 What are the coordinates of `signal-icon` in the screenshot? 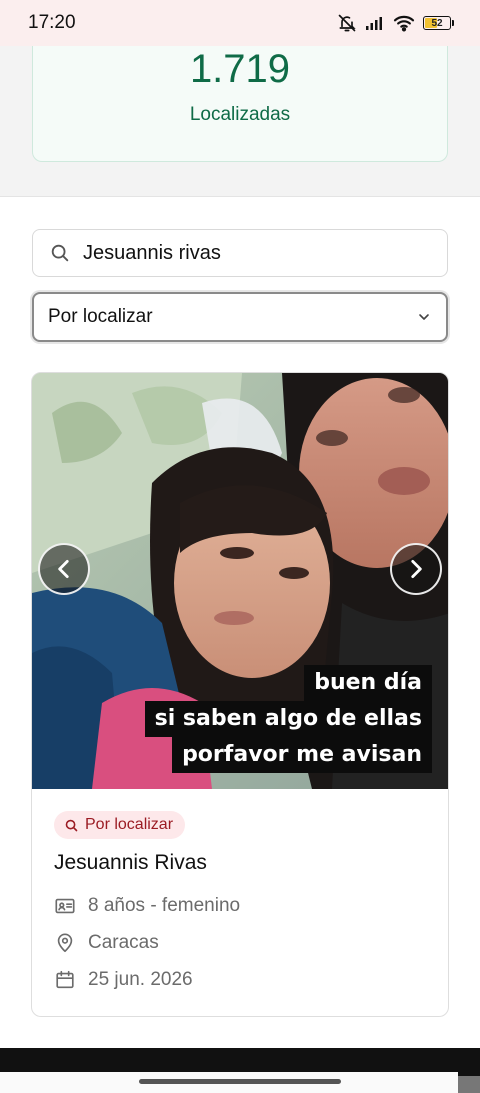 It's located at (374, 23).